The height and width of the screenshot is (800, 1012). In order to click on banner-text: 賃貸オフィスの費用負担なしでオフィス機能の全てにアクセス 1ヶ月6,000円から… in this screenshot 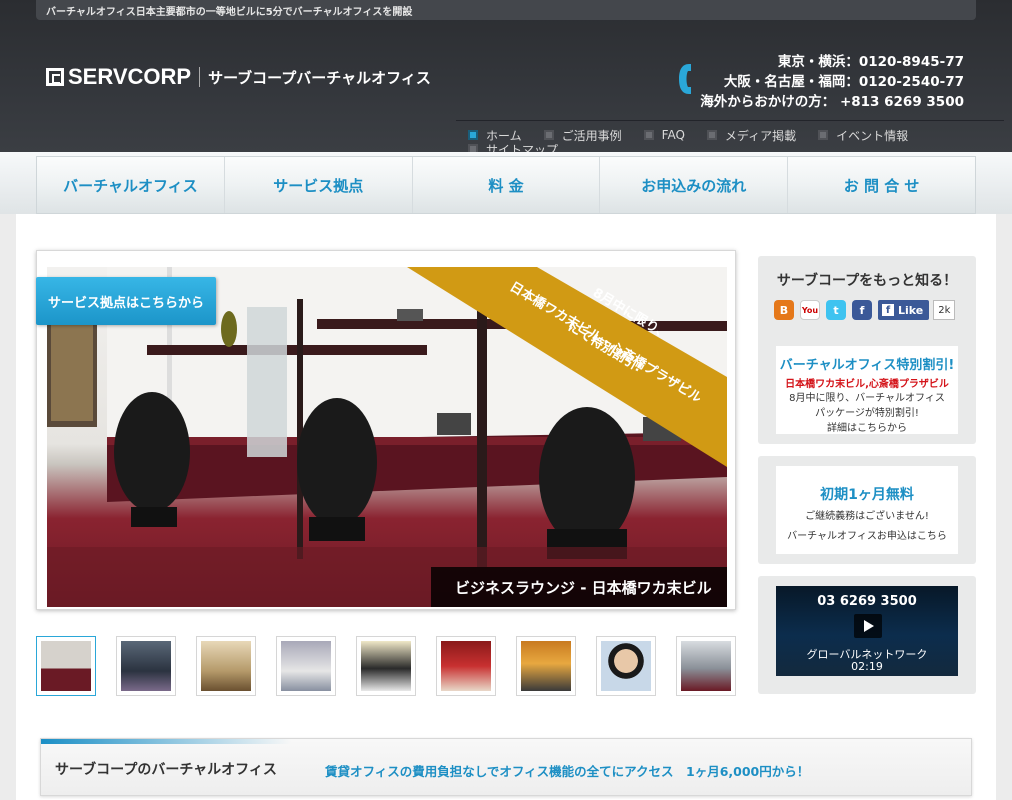, I will do `click(567, 771)`.